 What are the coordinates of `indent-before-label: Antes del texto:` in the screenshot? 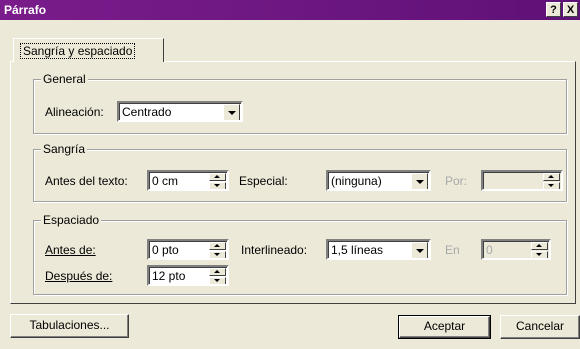 It's located at (86, 181).